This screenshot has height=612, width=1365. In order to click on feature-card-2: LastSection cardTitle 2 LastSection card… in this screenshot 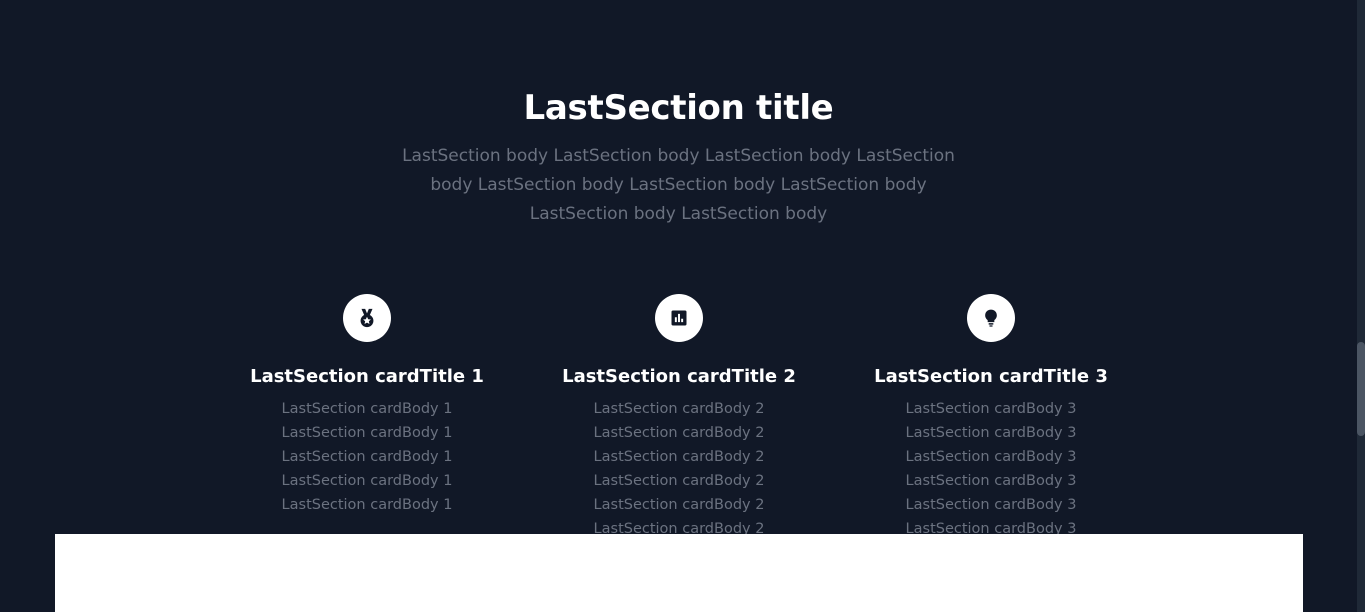, I will do `click(679, 429)`.